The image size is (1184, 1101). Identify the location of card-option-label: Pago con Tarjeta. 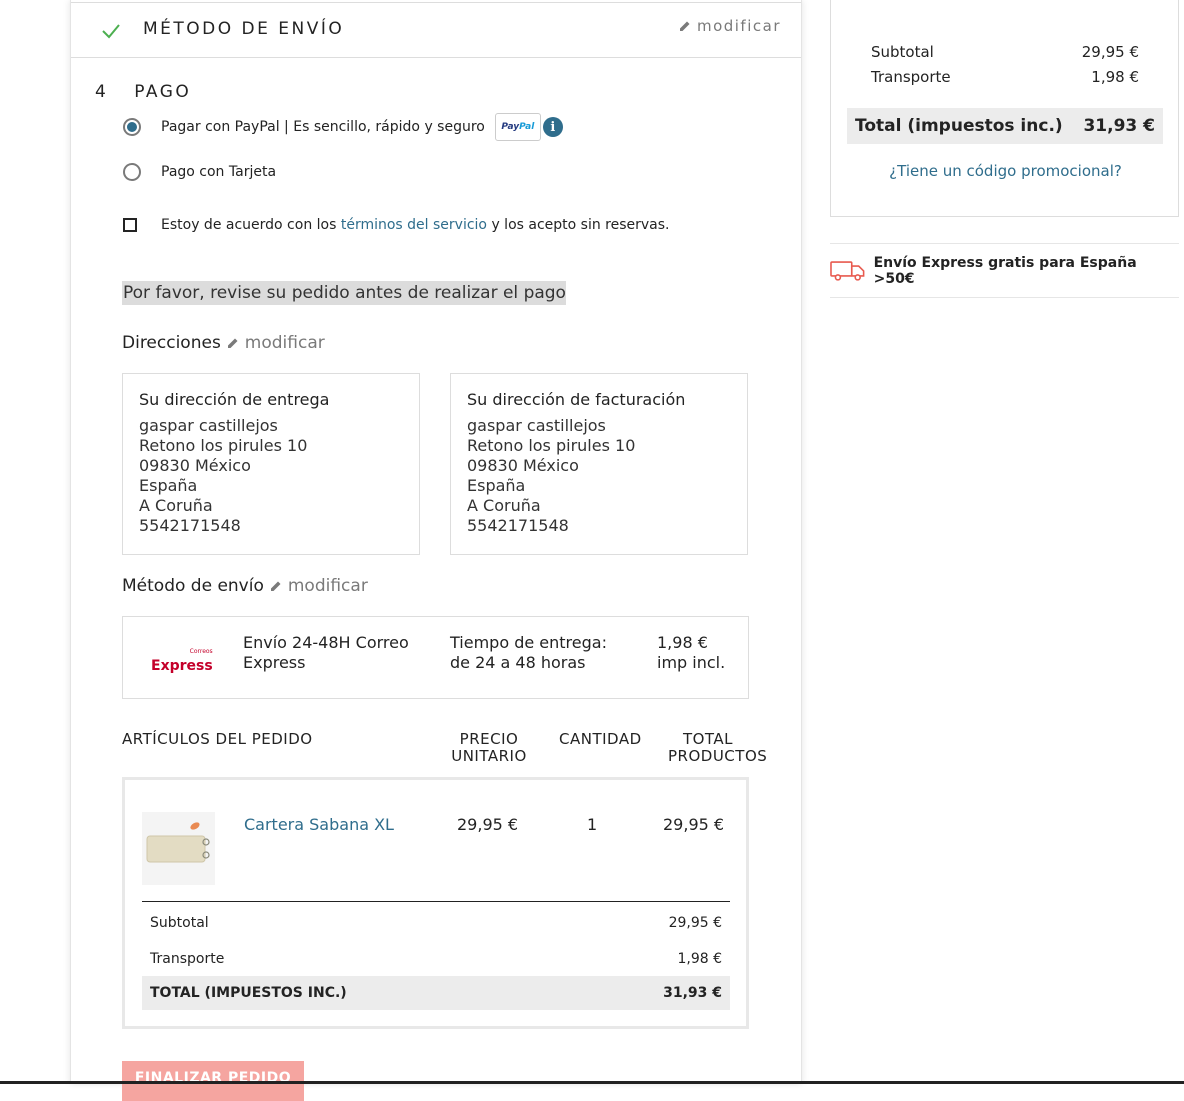
(219, 172).